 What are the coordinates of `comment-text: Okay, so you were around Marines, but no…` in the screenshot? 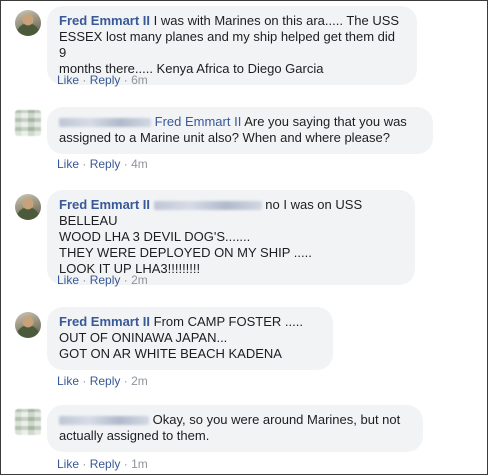 It's located at (276, 419).